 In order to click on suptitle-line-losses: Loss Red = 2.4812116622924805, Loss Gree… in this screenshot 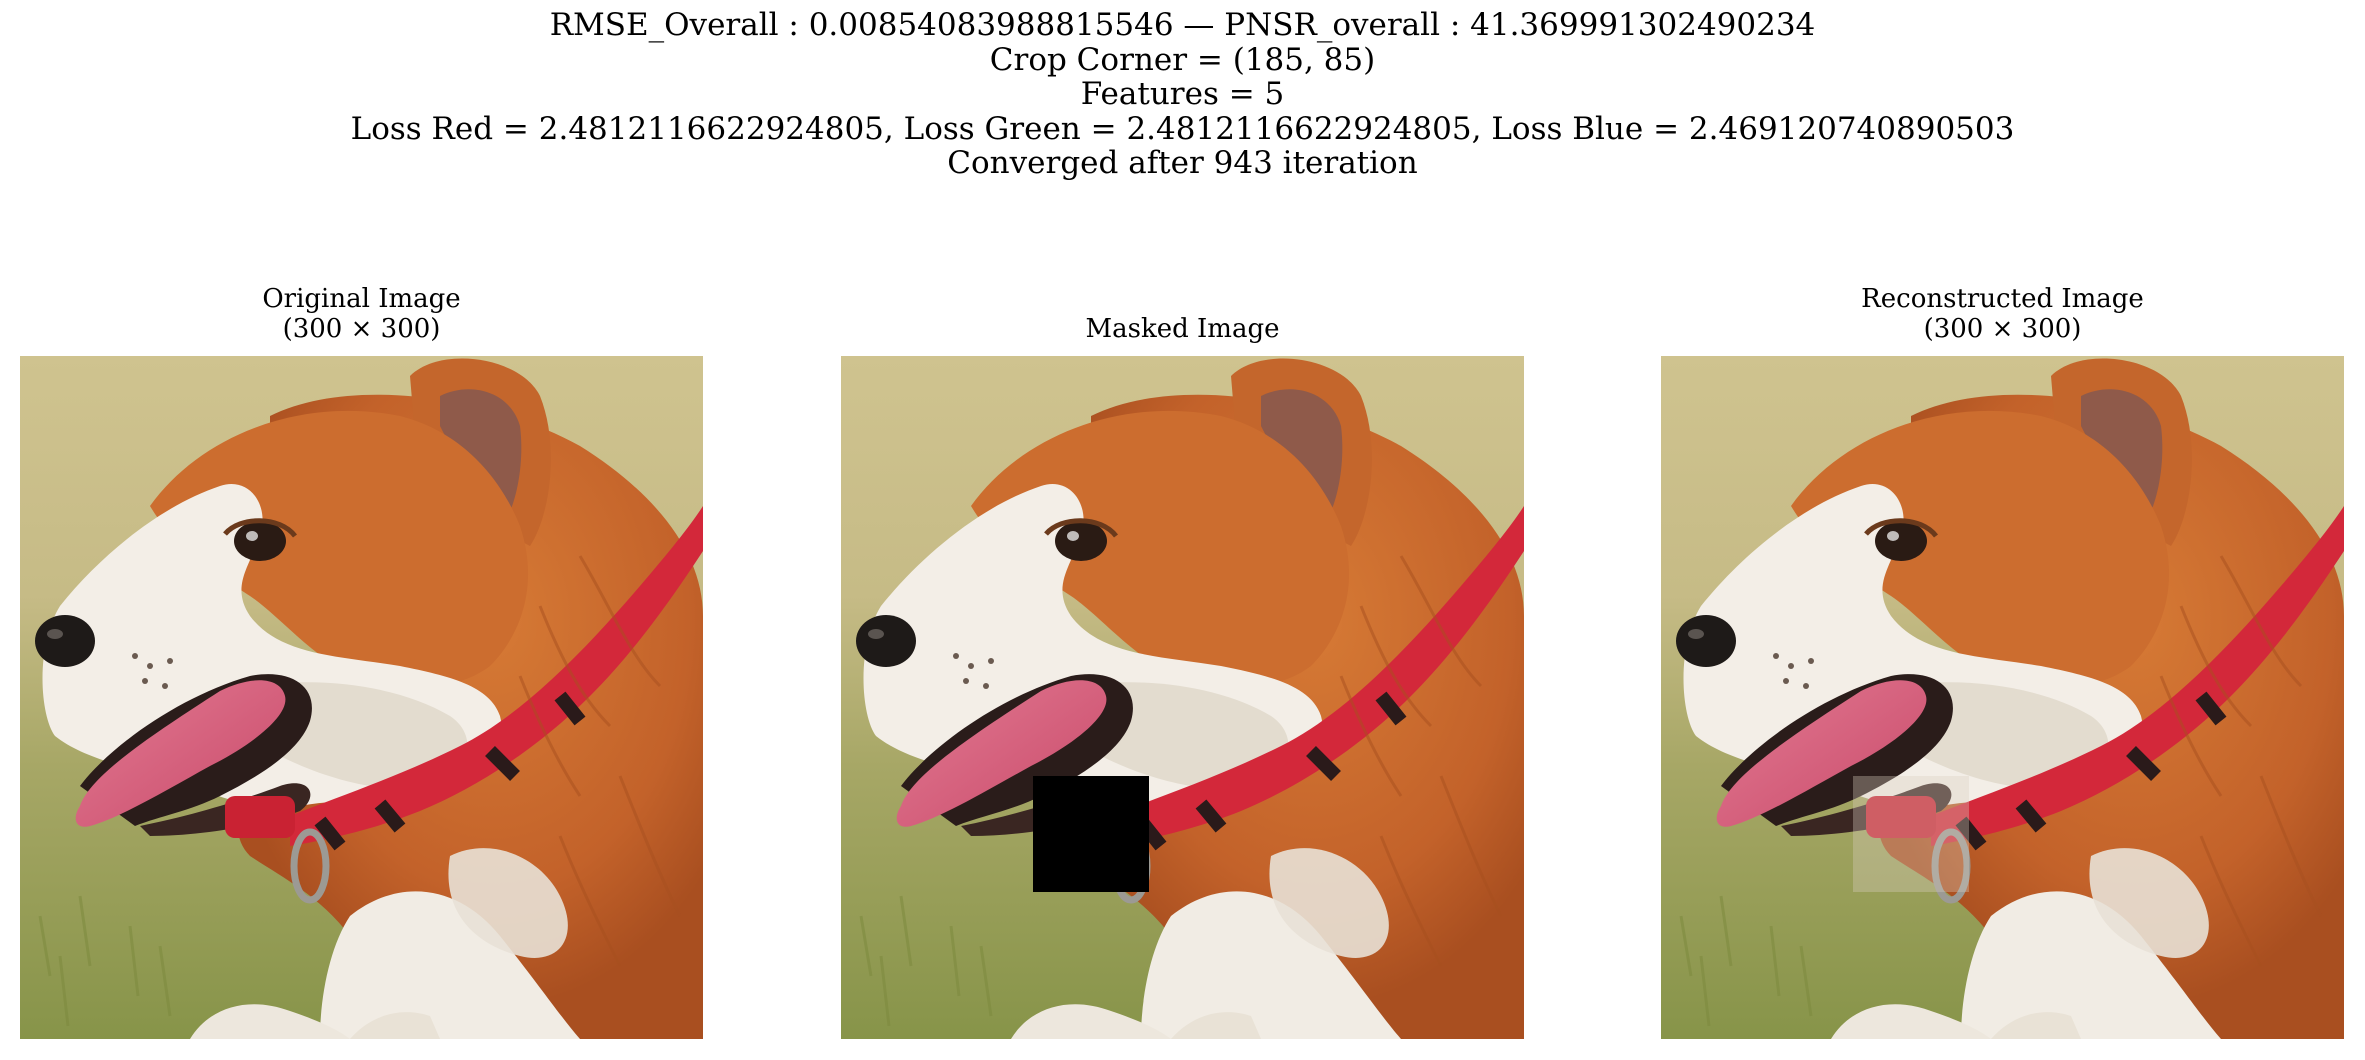, I will do `click(1182, 128)`.